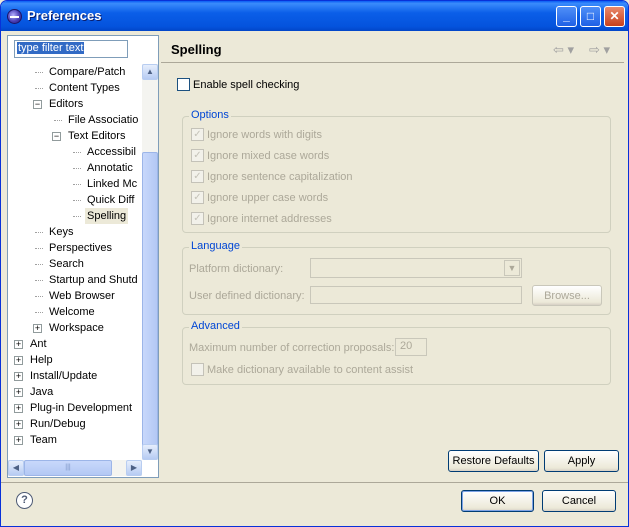  I want to click on tree-item-label: Keys, so click(61, 232).